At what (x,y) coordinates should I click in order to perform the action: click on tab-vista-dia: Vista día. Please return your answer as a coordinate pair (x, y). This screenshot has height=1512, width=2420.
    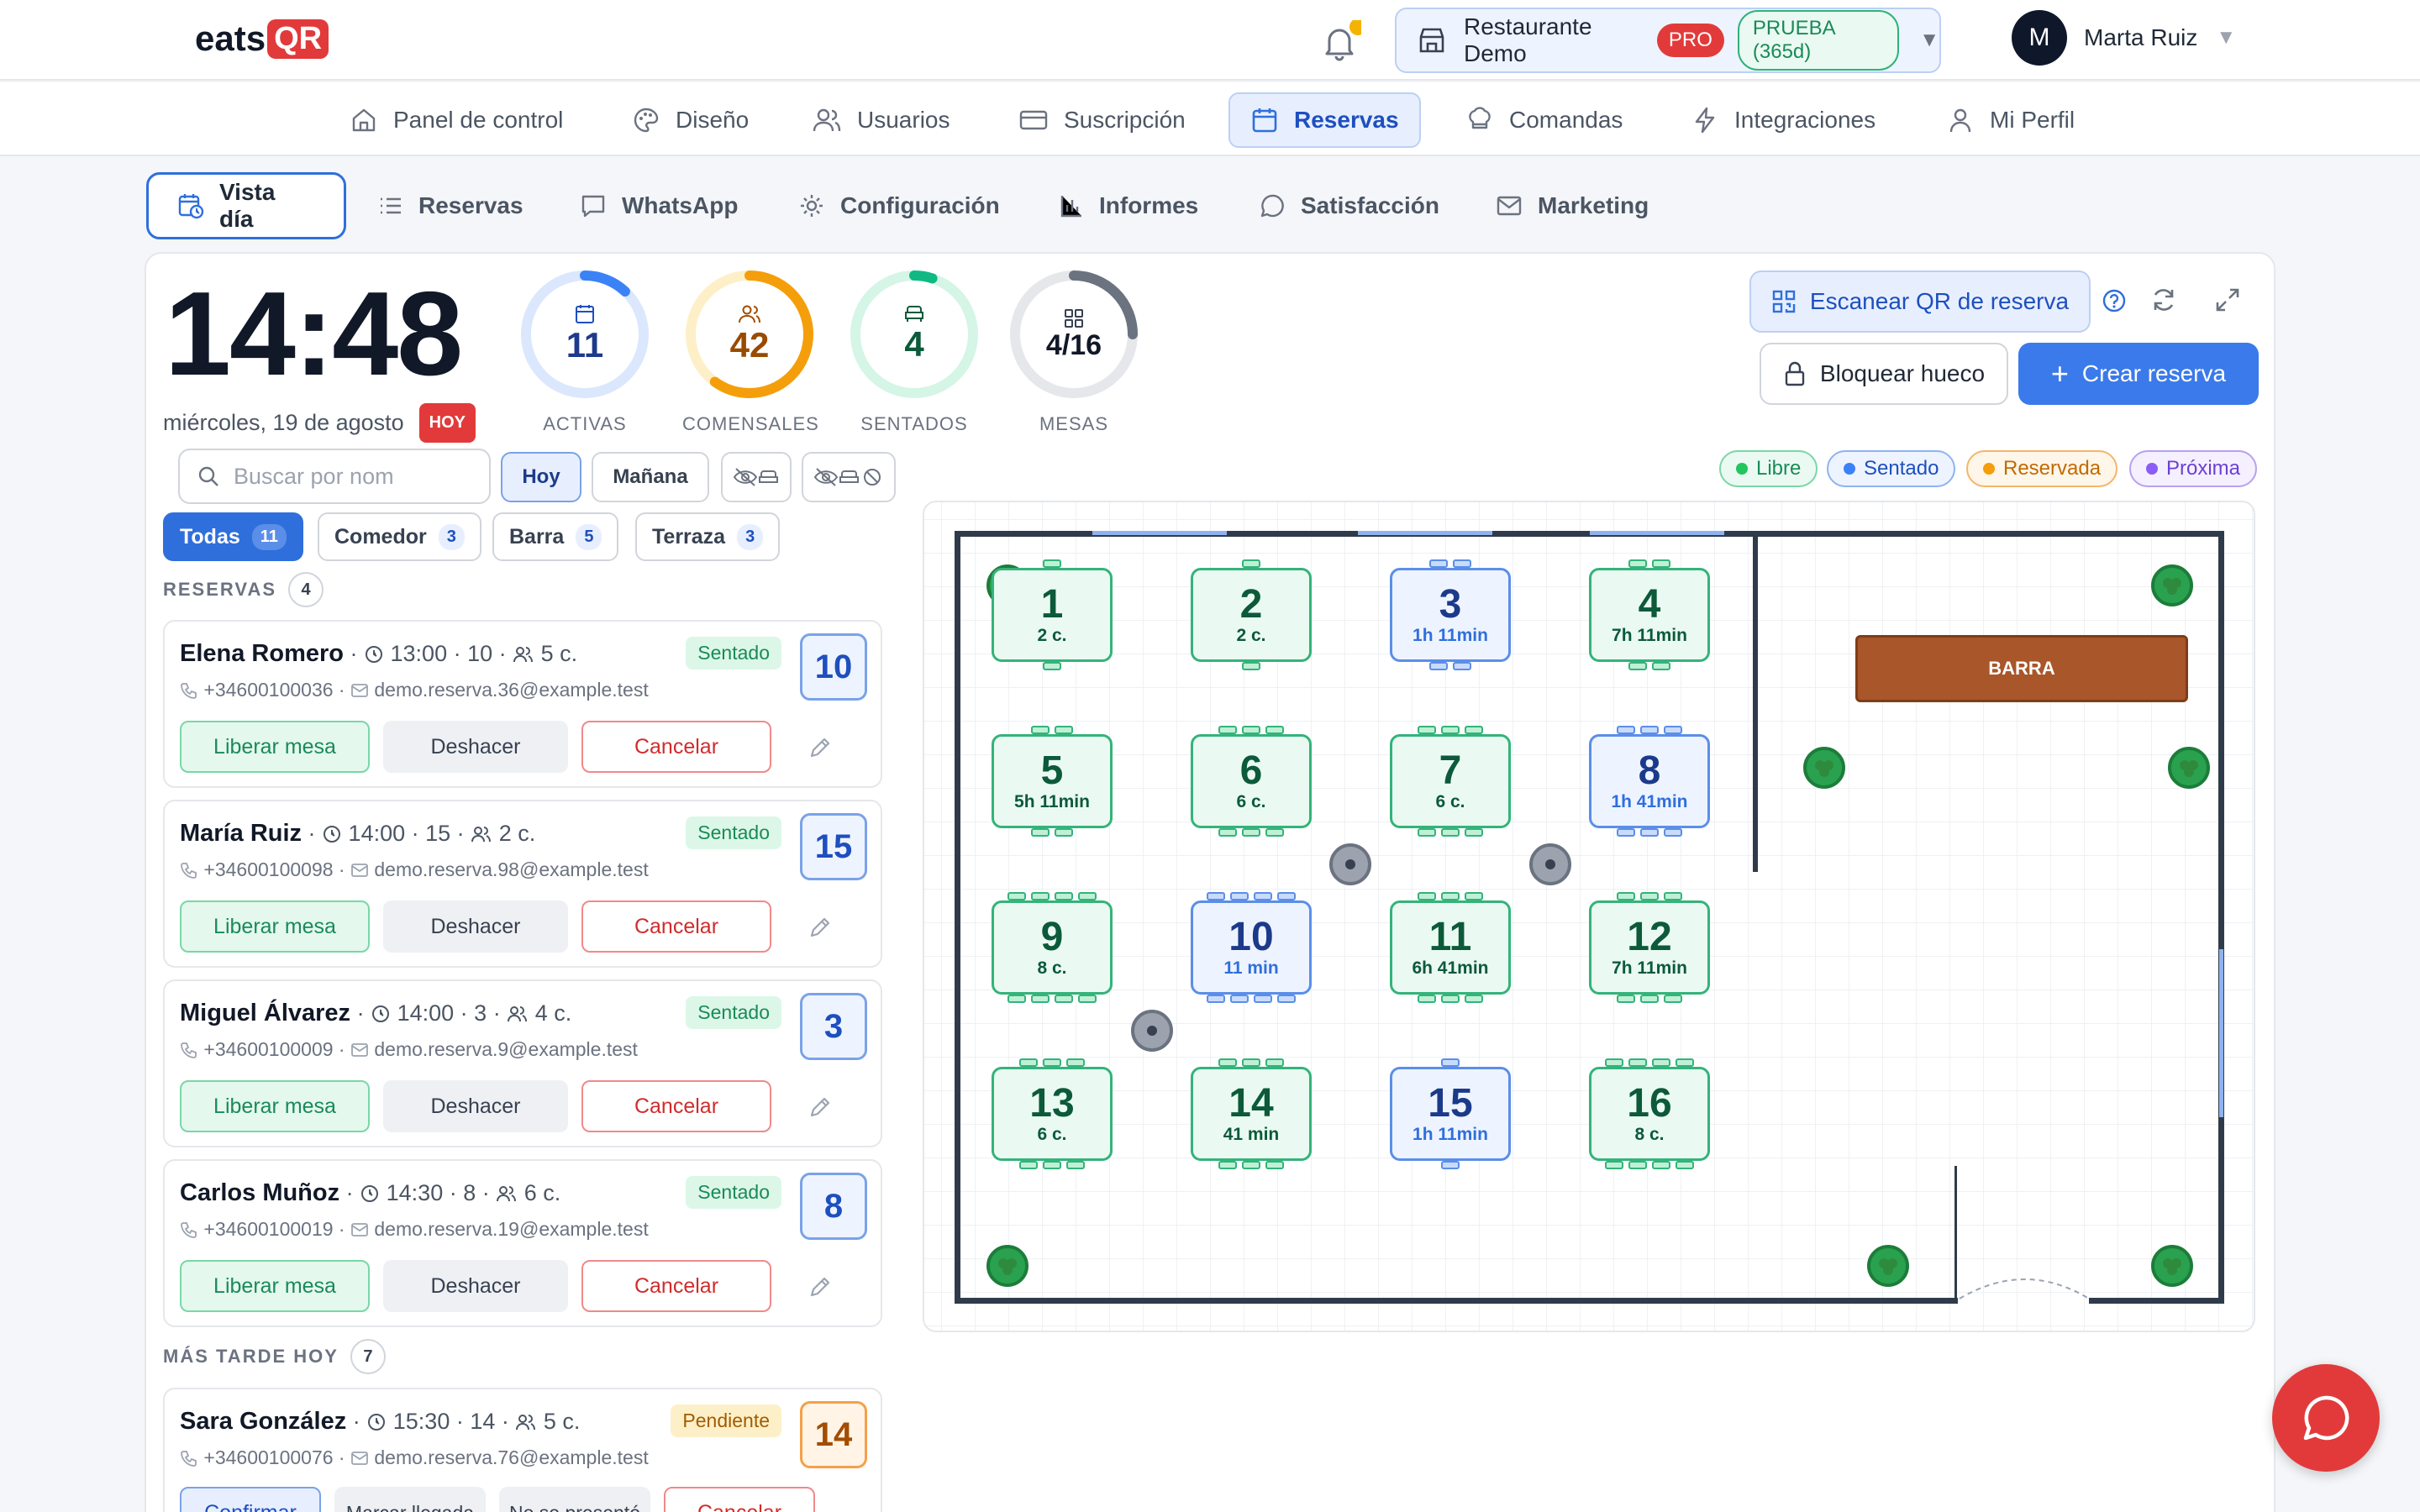
    Looking at the image, I should click on (246, 205).